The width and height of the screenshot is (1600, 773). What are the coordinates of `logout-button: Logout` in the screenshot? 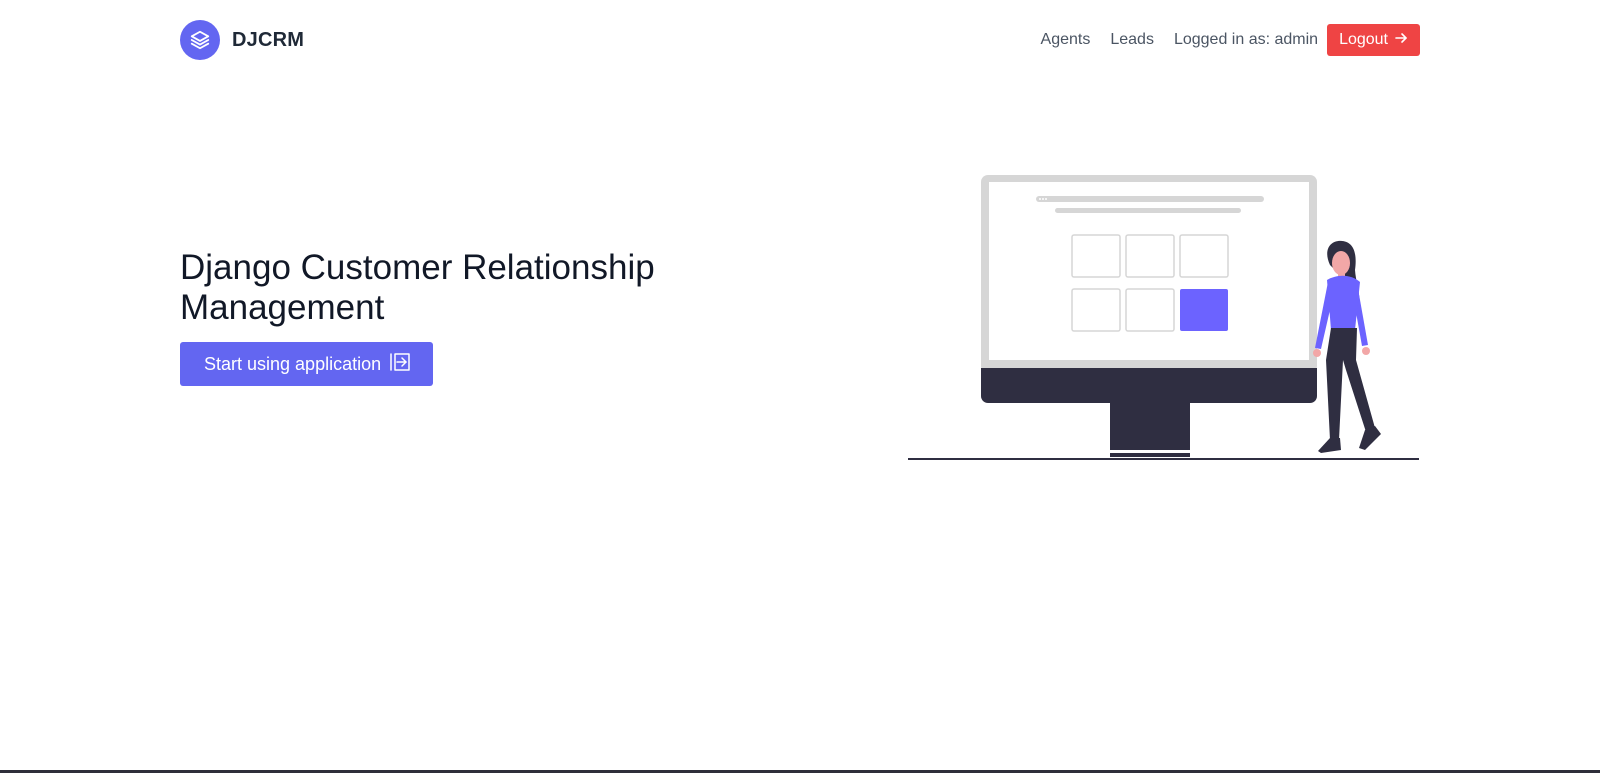 It's located at (1373, 40).